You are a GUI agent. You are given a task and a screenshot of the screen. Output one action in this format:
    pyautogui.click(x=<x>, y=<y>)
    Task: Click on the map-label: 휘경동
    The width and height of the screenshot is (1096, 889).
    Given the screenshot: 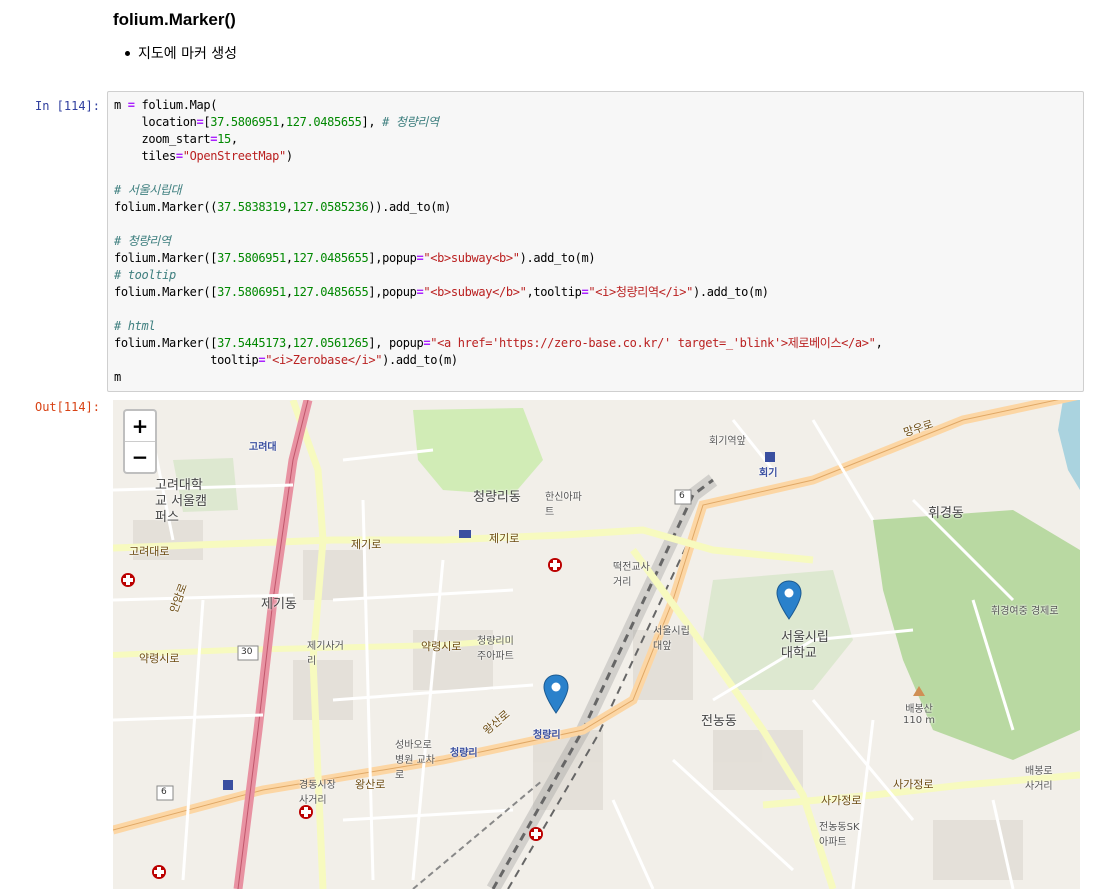 What is the action you would take?
    pyautogui.click(x=946, y=513)
    